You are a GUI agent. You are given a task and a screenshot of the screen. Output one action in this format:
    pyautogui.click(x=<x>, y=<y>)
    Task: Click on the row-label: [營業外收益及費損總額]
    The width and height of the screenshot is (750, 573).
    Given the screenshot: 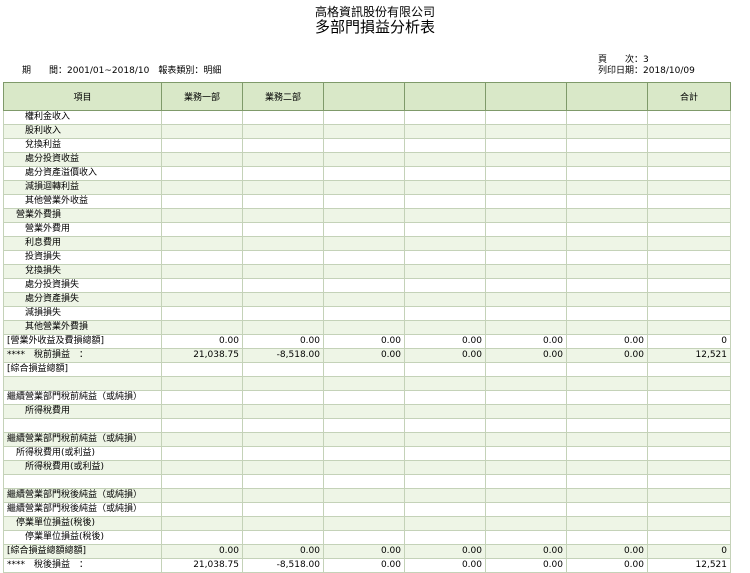 What is the action you would take?
    pyautogui.click(x=82, y=341)
    